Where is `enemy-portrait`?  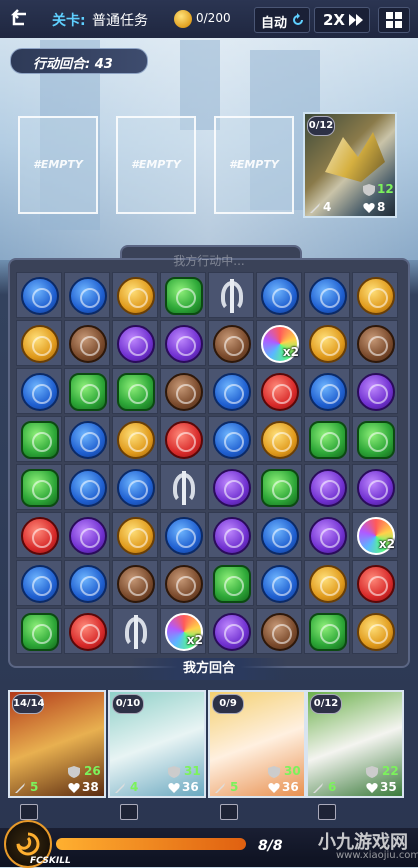 enemy-portrait is located at coordinates (355, 157).